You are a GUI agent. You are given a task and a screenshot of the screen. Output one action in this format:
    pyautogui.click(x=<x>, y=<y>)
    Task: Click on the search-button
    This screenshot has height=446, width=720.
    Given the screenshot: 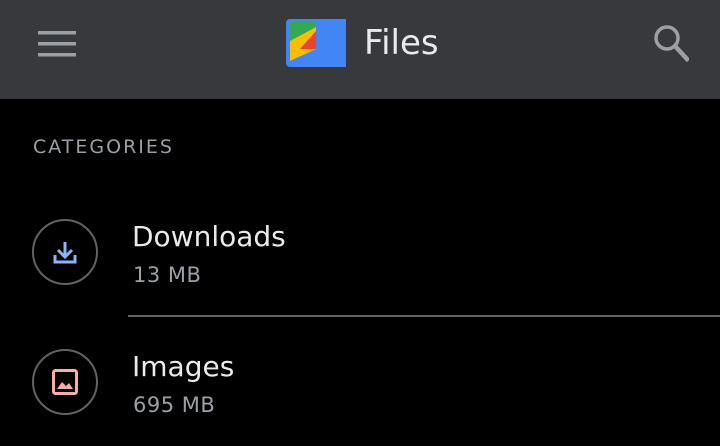 What is the action you would take?
    pyautogui.click(x=671, y=43)
    